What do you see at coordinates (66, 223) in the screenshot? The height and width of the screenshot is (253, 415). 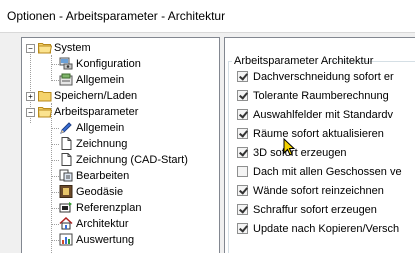 I see `house-icon` at bounding box center [66, 223].